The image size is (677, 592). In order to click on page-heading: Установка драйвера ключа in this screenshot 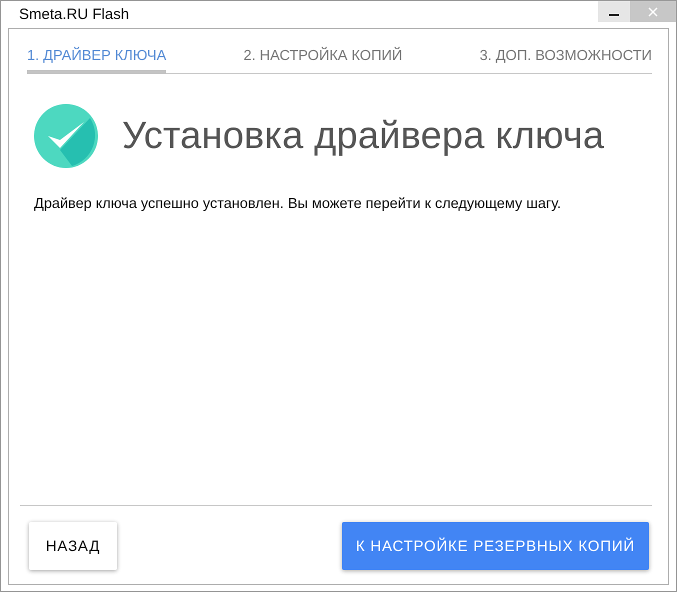, I will do `click(363, 136)`.